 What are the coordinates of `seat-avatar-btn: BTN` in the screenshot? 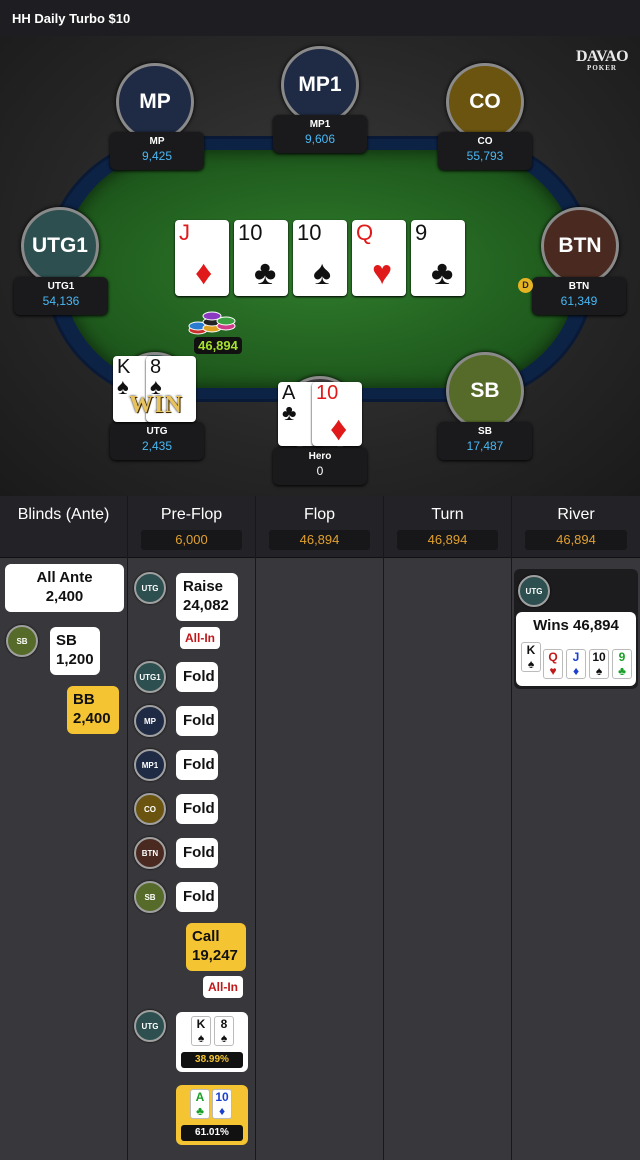 It's located at (580, 246).